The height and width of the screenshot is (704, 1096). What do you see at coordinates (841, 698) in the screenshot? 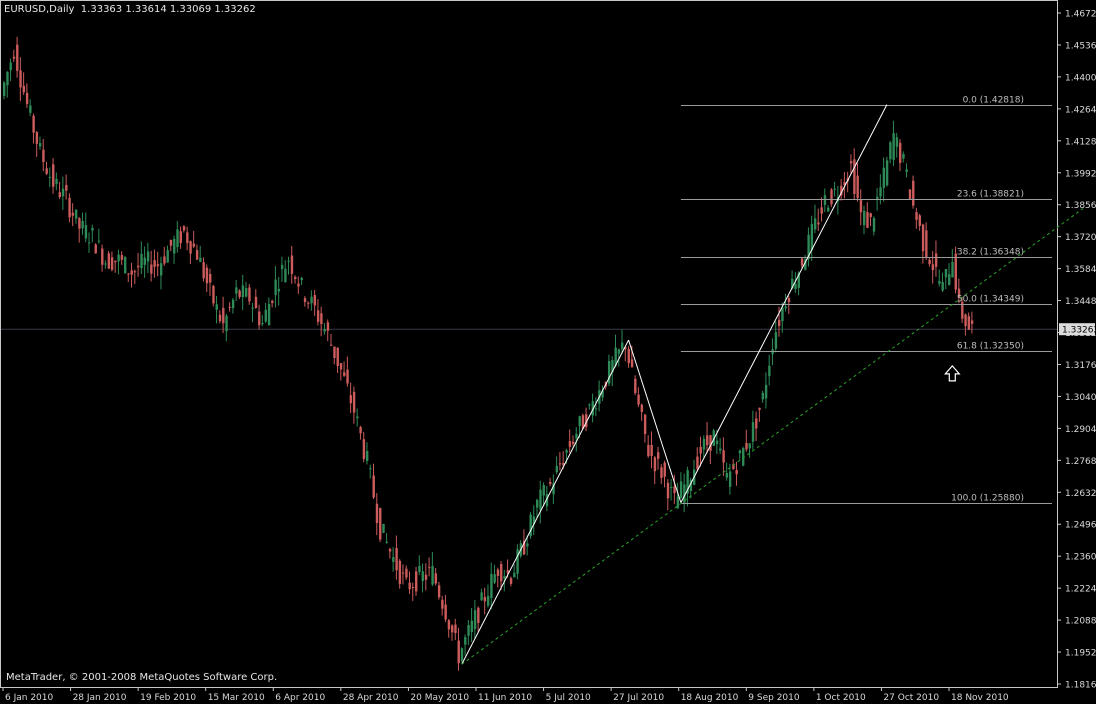
I see `x-tick-label: 1 Oct 2010` at bounding box center [841, 698].